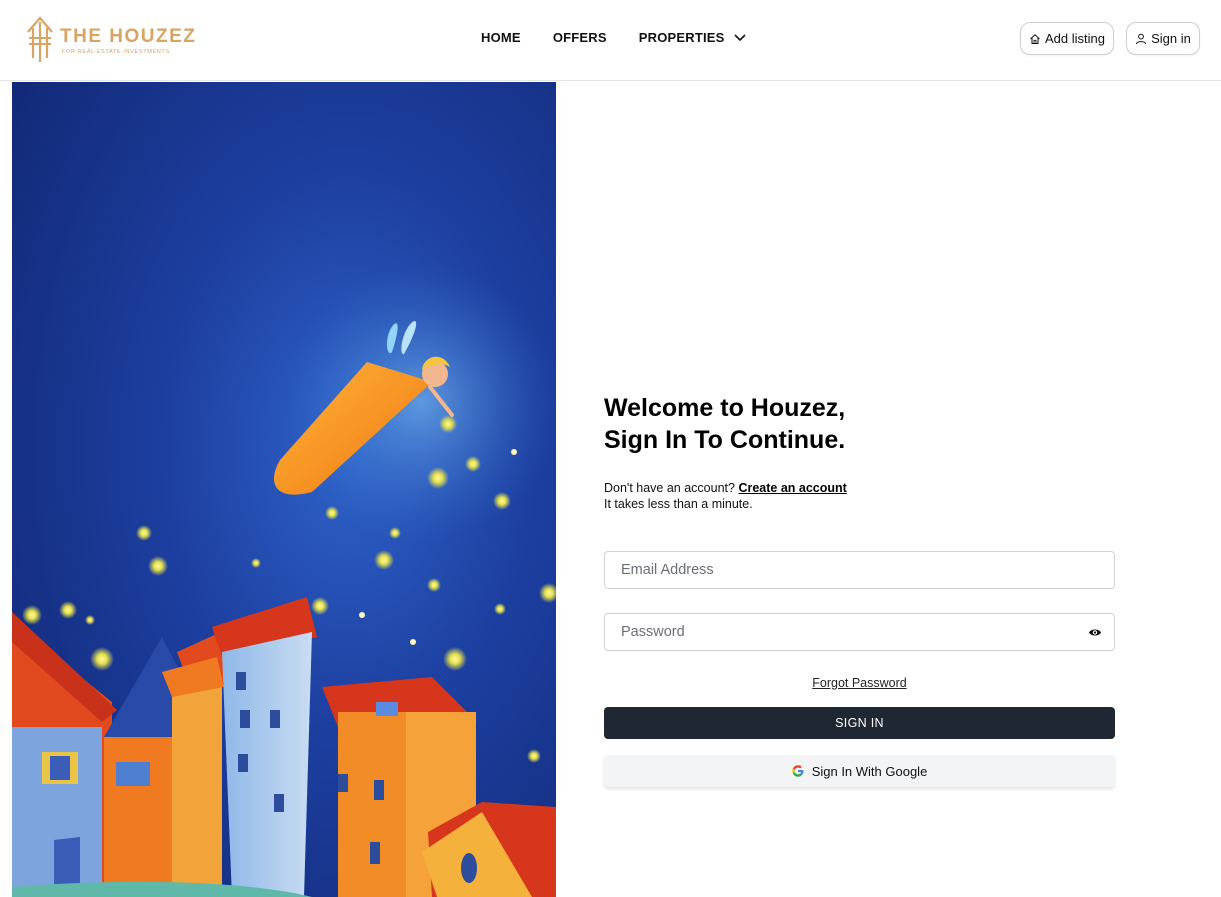  I want to click on nav-offers-label: OFFERS, so click(579, 37).